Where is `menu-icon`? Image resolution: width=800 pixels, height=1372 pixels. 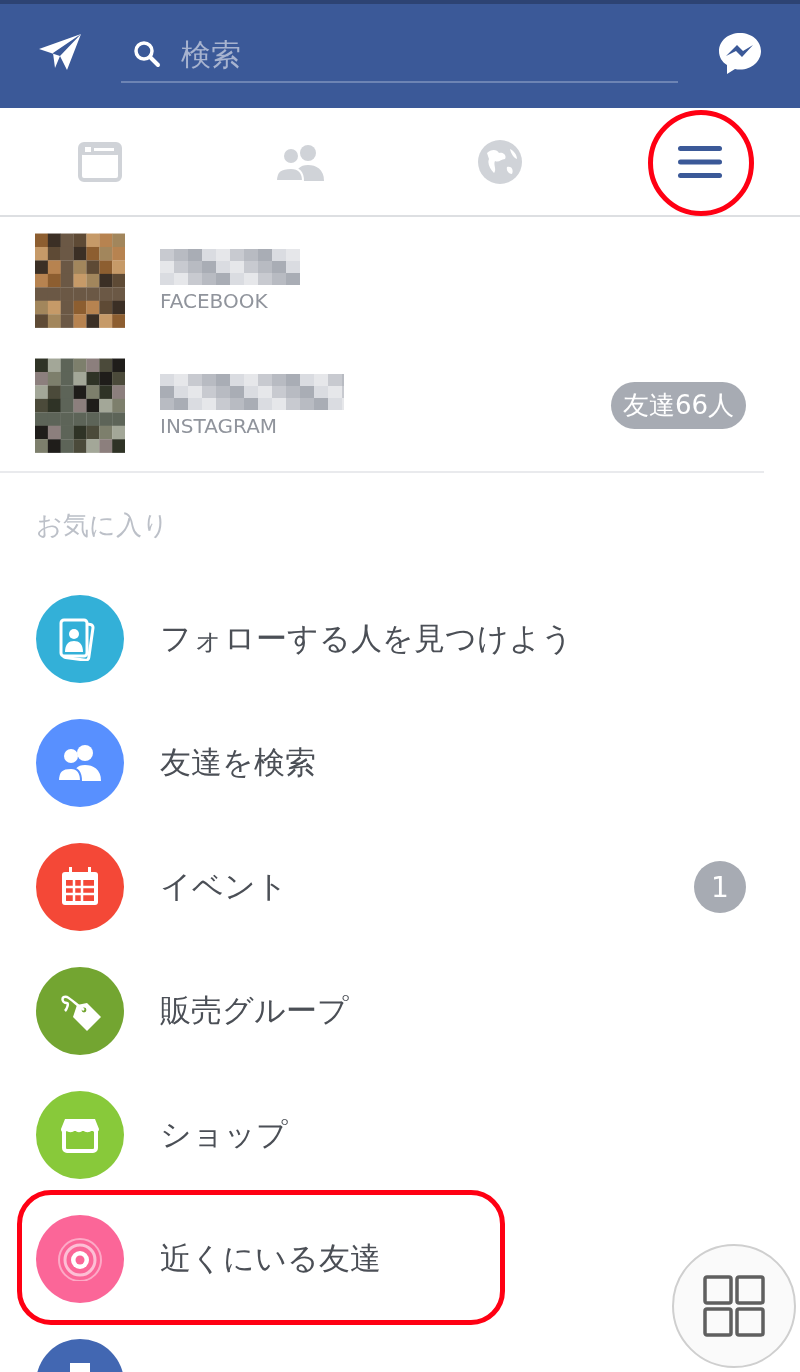
menu-icon is located at coordinates (700, 161).